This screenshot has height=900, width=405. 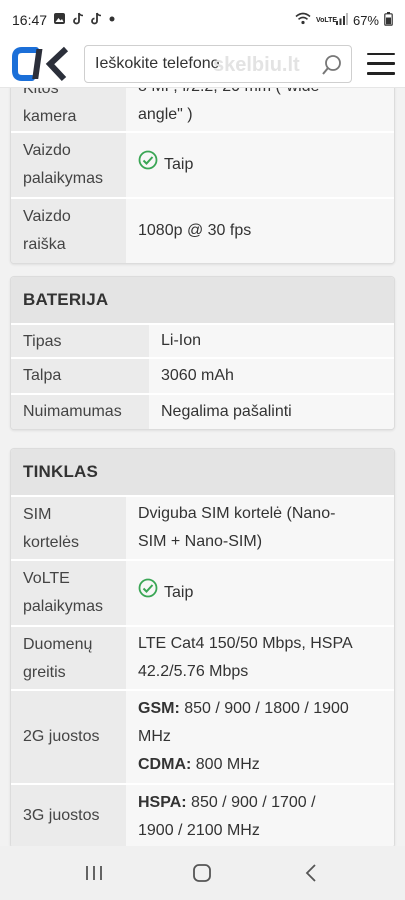 What do you see at coordinates (68, 815) in the screenshot?
I see `spec-label: 3G juostos` at bounding box center [68, 815].